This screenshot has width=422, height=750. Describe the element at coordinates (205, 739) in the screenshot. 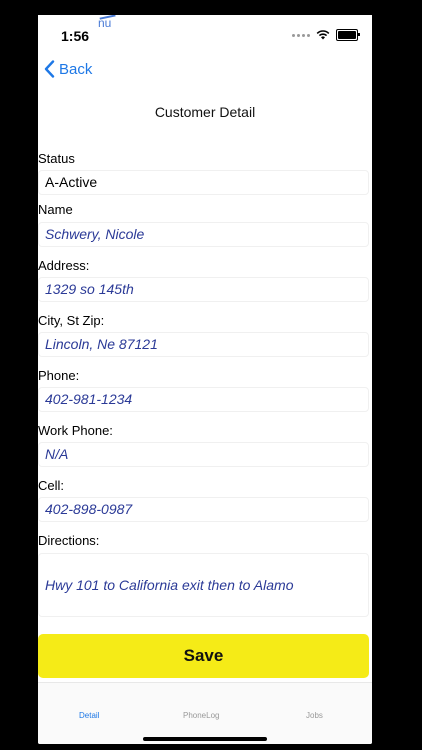

I see `home-indicator` at that location.